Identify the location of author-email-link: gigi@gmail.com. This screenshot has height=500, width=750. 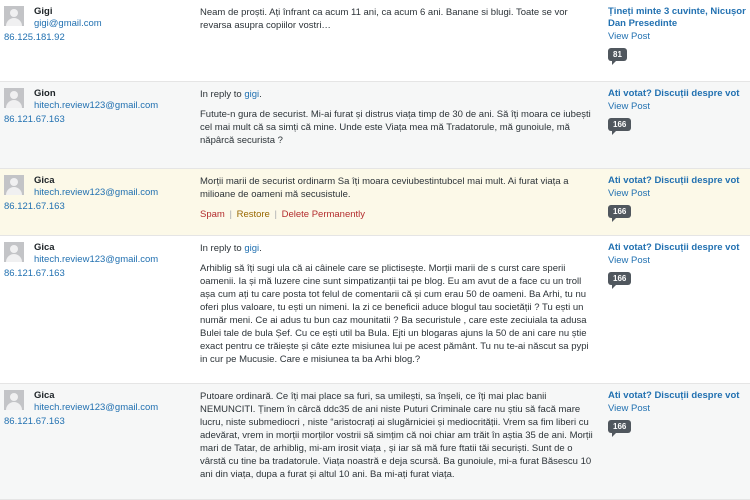
(113, 24).